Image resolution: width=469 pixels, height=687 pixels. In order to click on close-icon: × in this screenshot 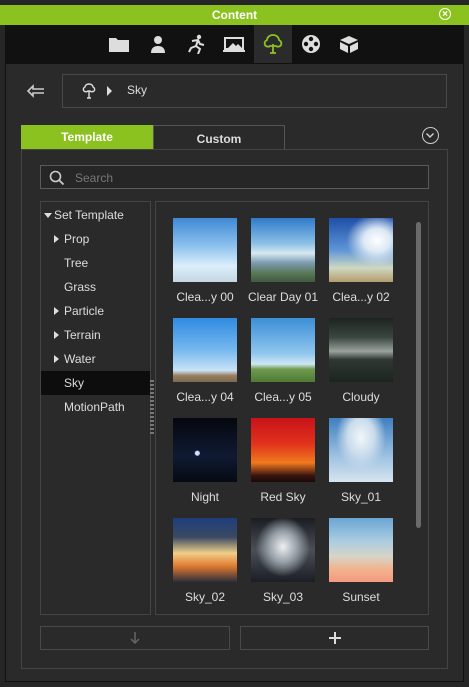, I will do `click(445, 14)`.